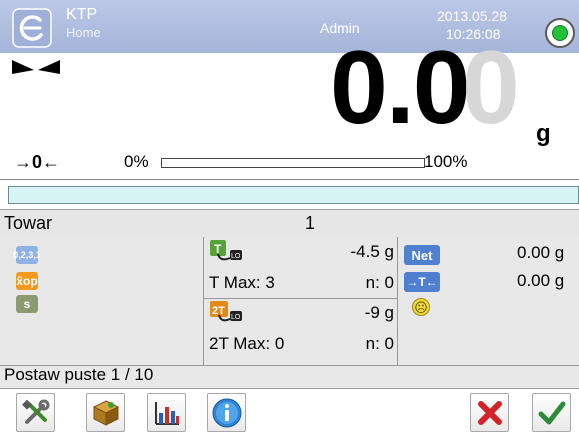 This screenshot has width=579, height=440. Describe the element at coordinates (372, 251) in the screenshot. I see `tare1-value: -4.5 g` at that location.